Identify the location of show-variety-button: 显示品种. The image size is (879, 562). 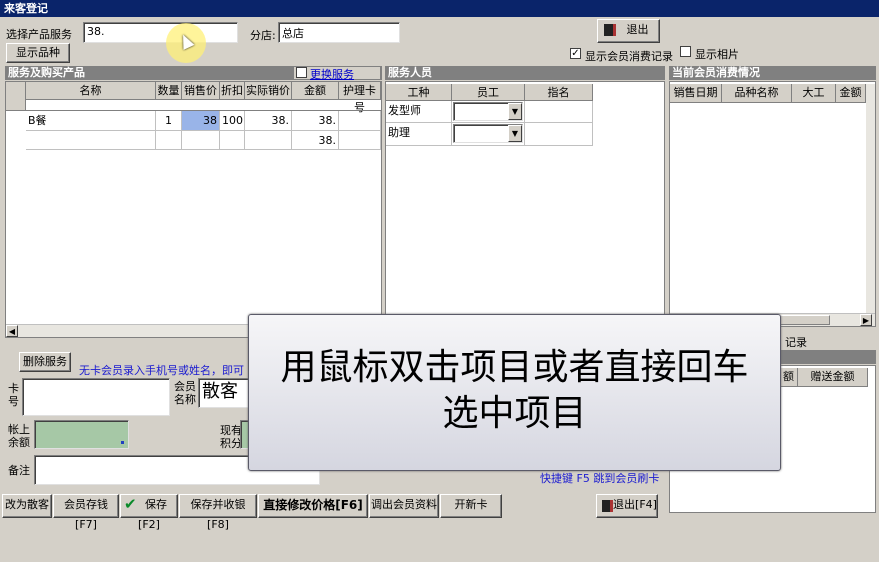
(38, 53).